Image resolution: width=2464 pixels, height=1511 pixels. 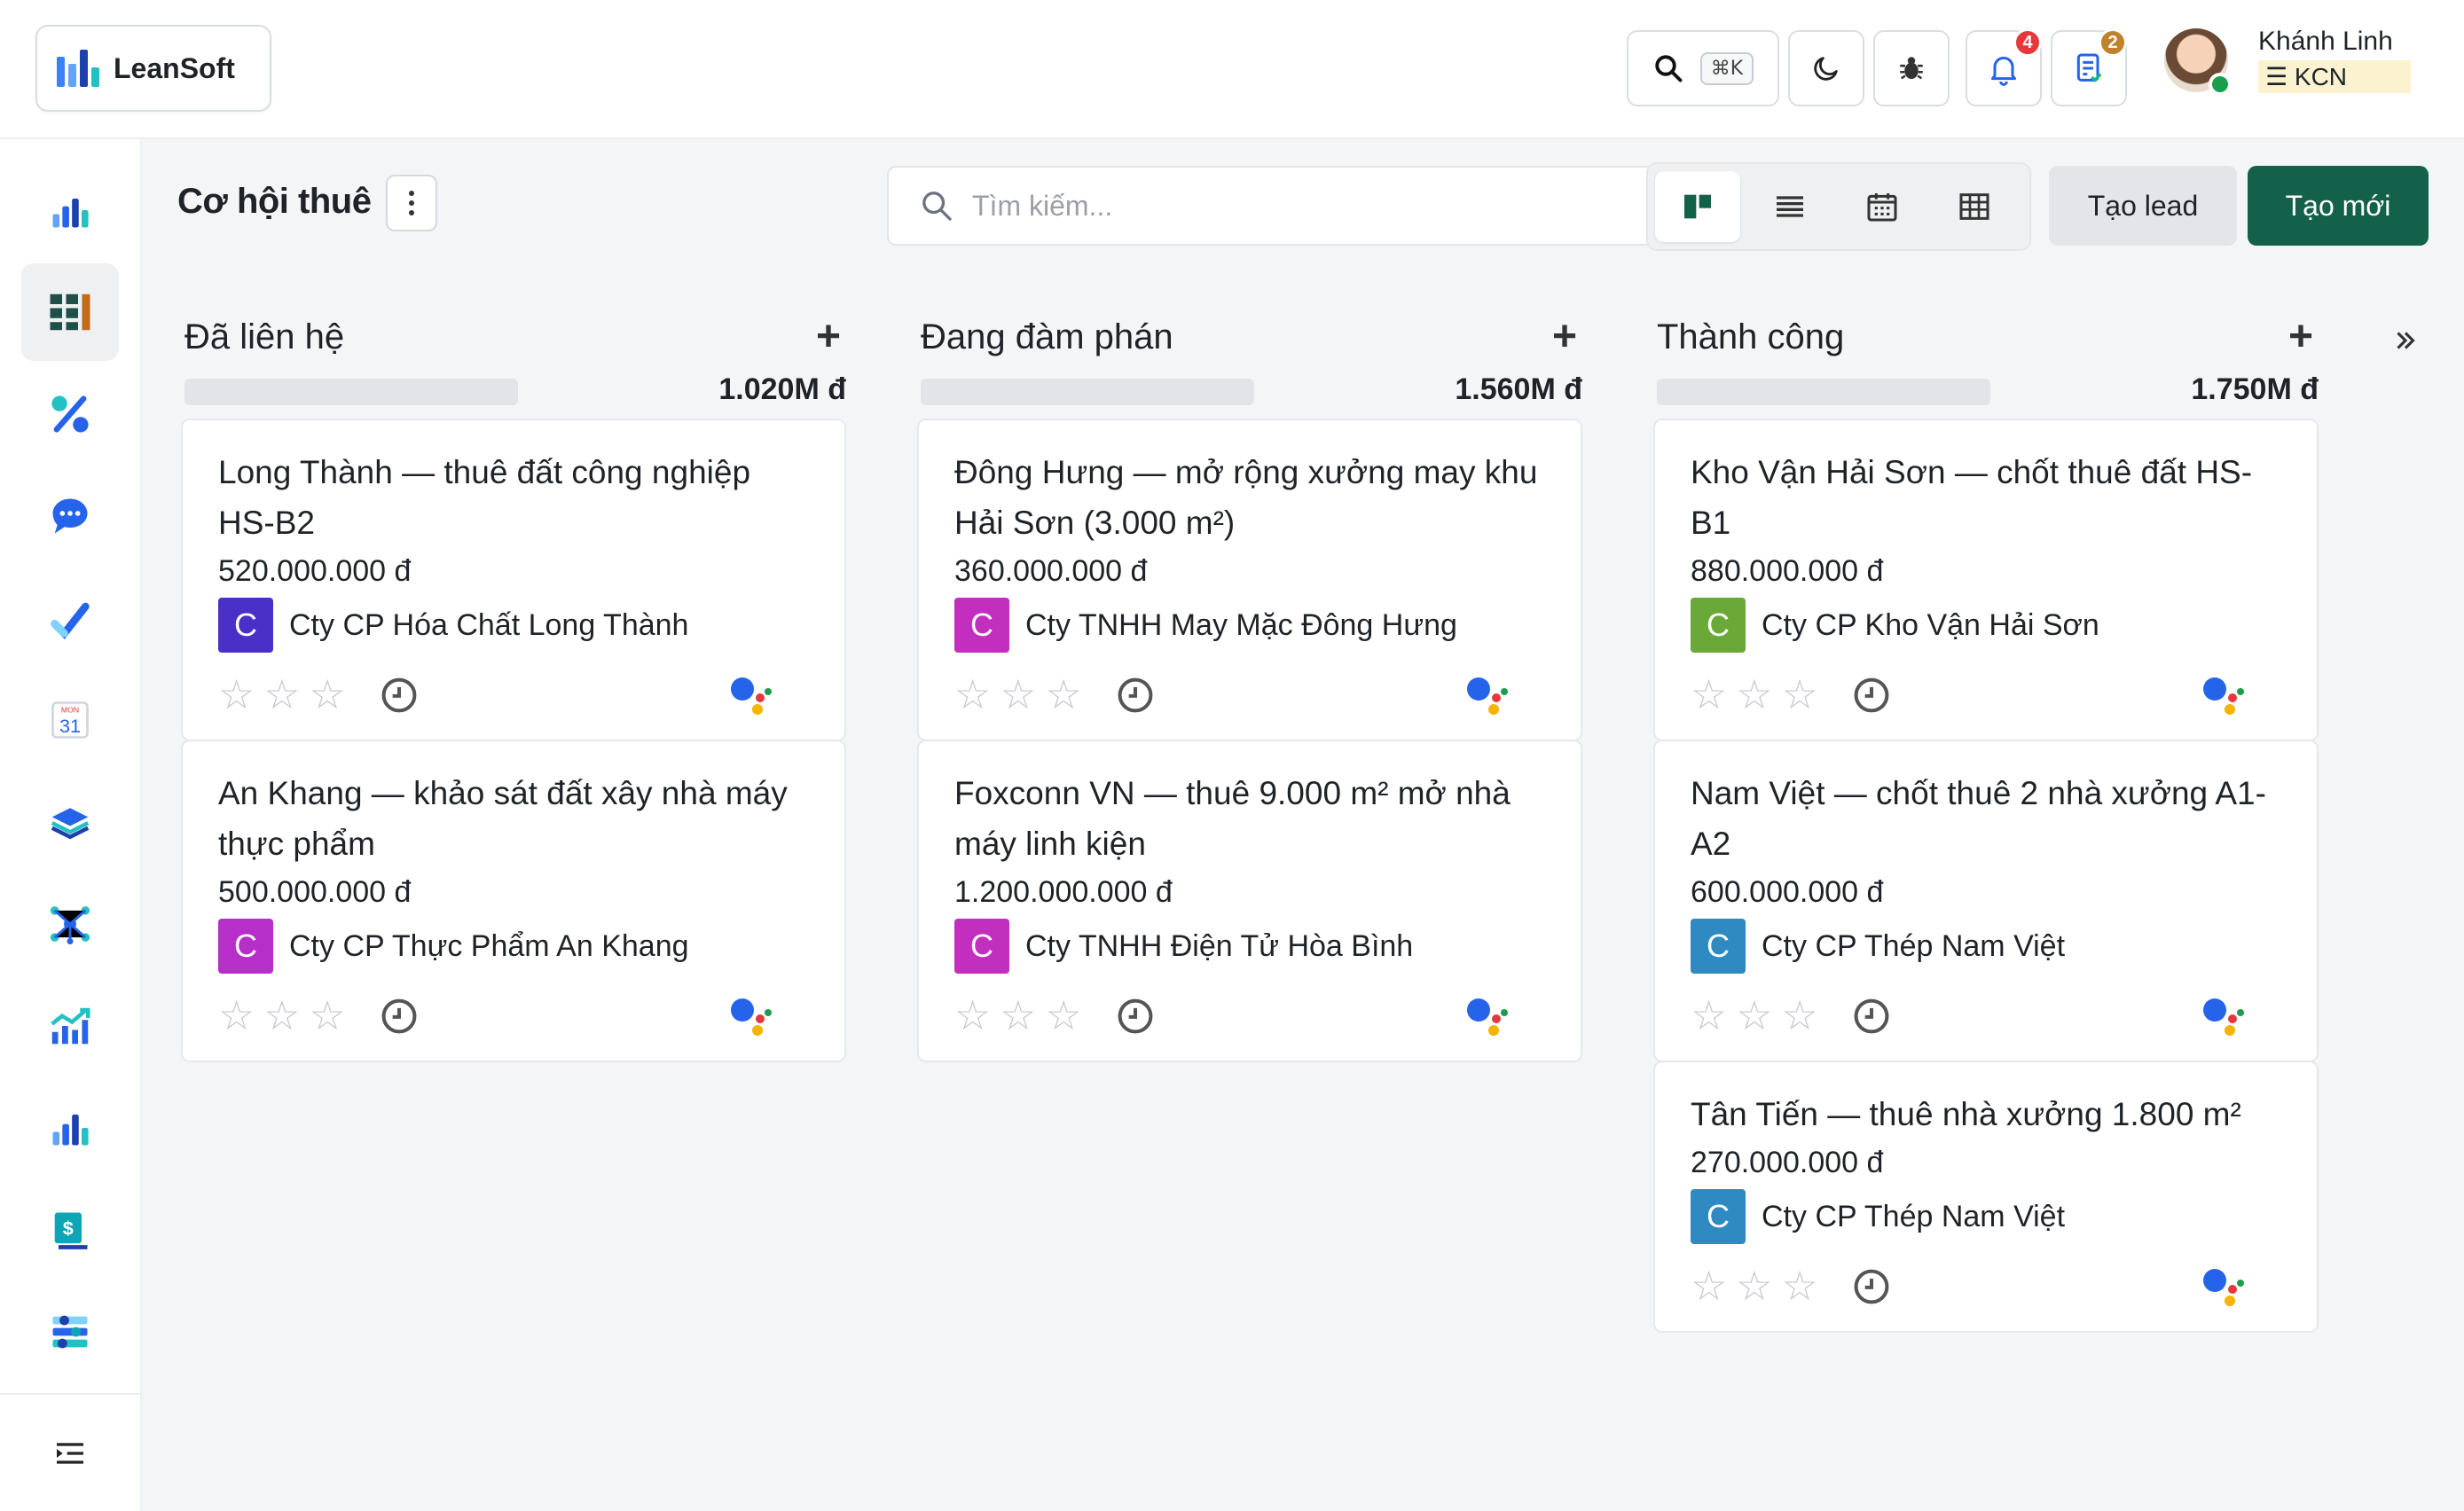 What do you see at coordinates (70, 924) in the screenshot?
I see `sidebar-item-network` at bounding box center [70, 924].